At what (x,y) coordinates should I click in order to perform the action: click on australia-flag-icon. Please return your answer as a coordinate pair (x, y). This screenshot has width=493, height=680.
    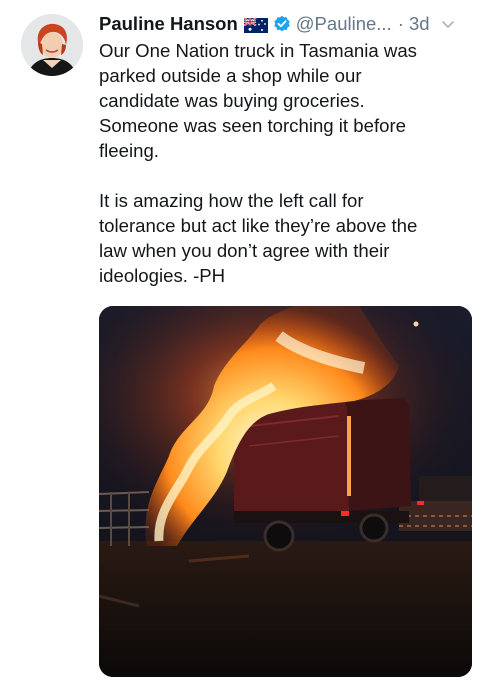
    Looking at the image, I should click on (255, 24).